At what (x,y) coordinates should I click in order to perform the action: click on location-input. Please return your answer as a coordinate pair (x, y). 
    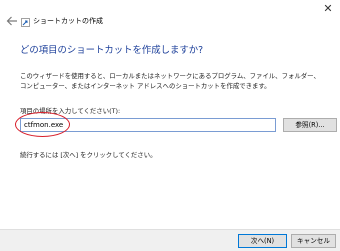
    Looking at the image, I should click on (148, 125).